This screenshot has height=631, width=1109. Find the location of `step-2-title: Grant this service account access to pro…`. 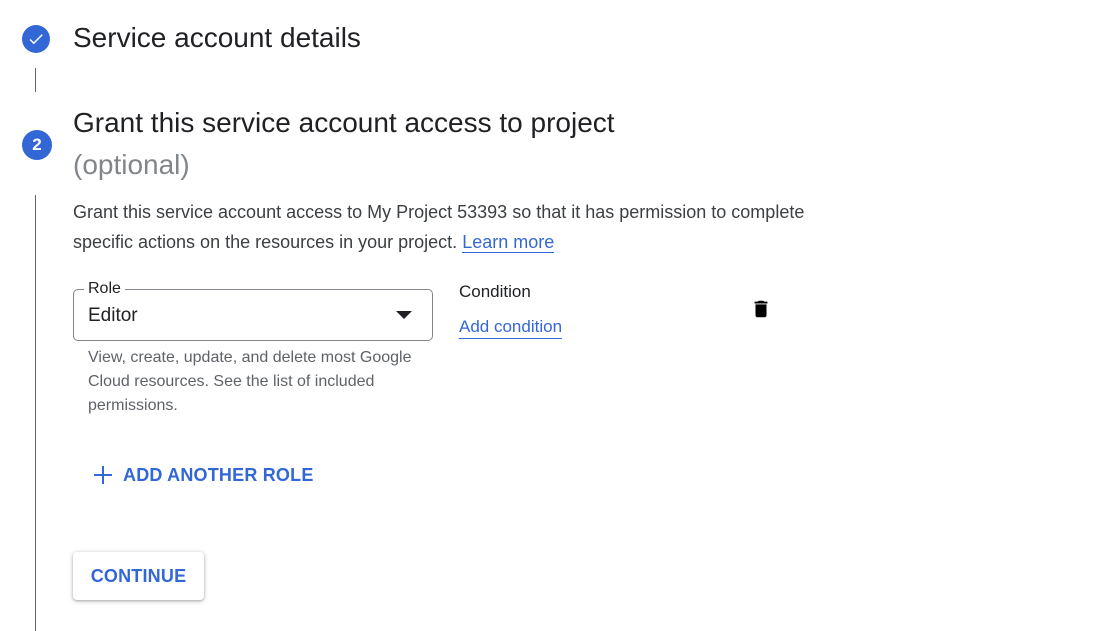

step-2-title: Grant this service account access to pro… is located at coordinates (344, 122).